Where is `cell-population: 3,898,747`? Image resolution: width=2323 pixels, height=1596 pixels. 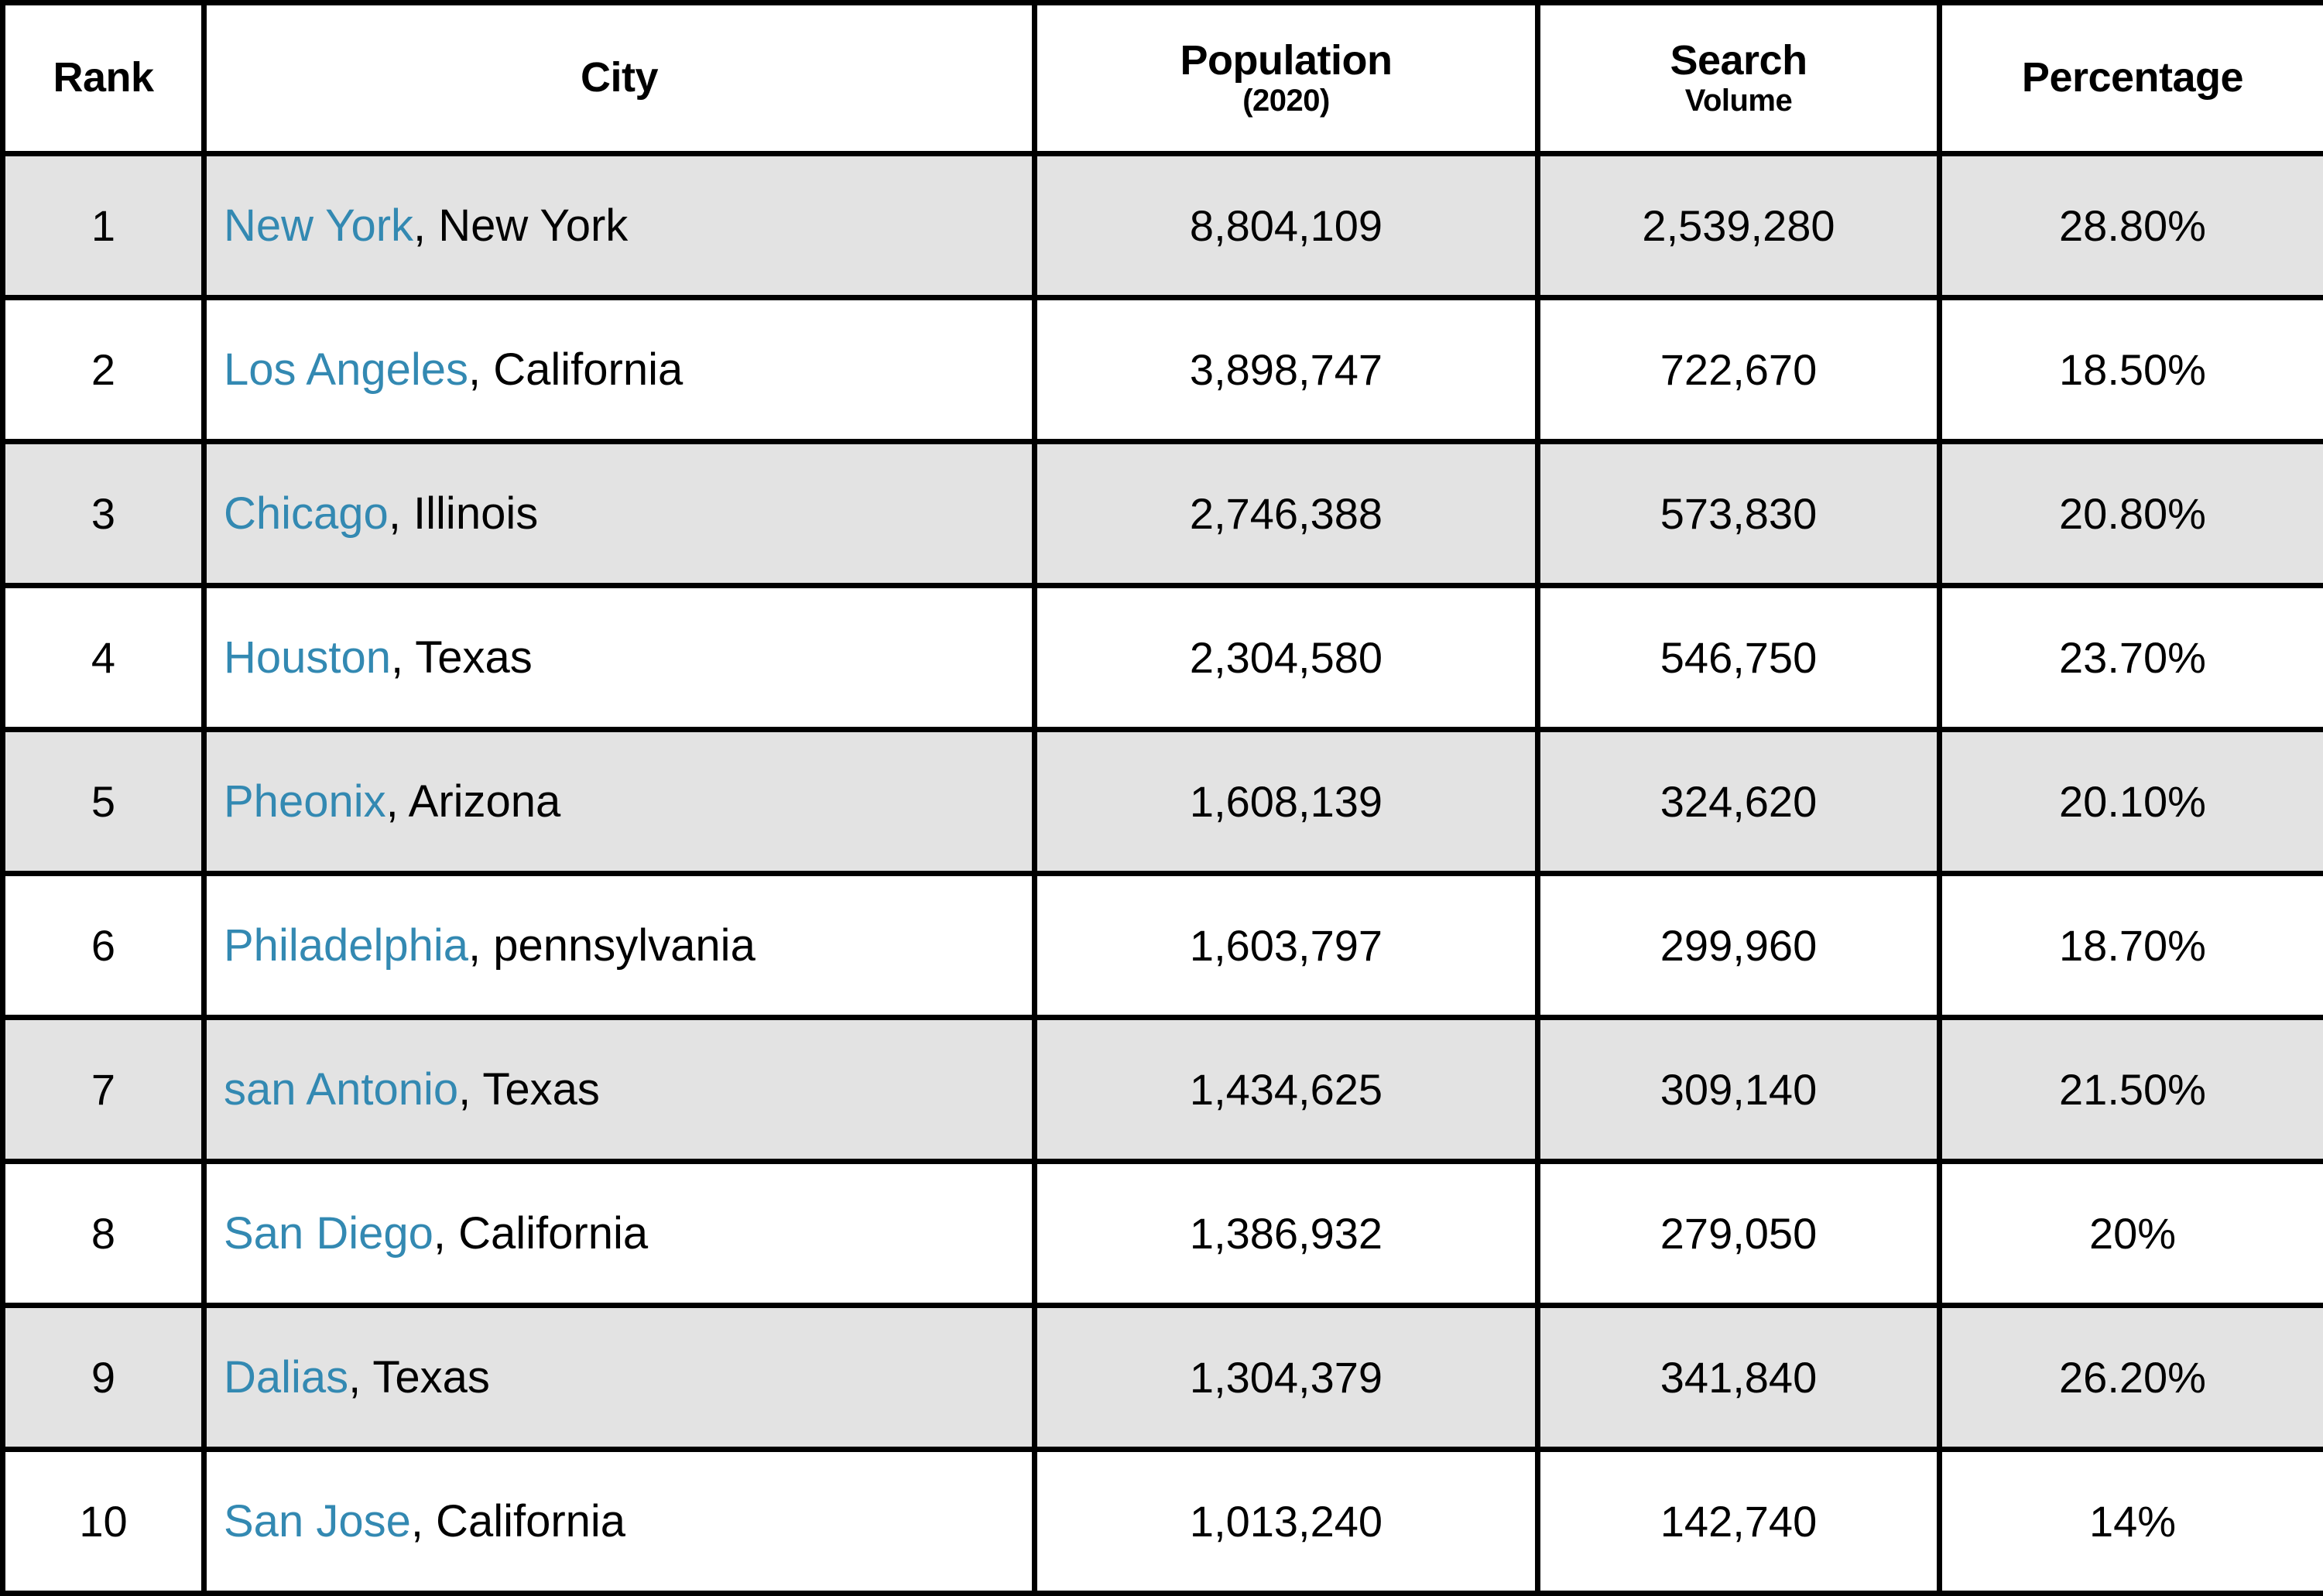 cell-population: 3,898,747 is located at coordinates (1286, 370).